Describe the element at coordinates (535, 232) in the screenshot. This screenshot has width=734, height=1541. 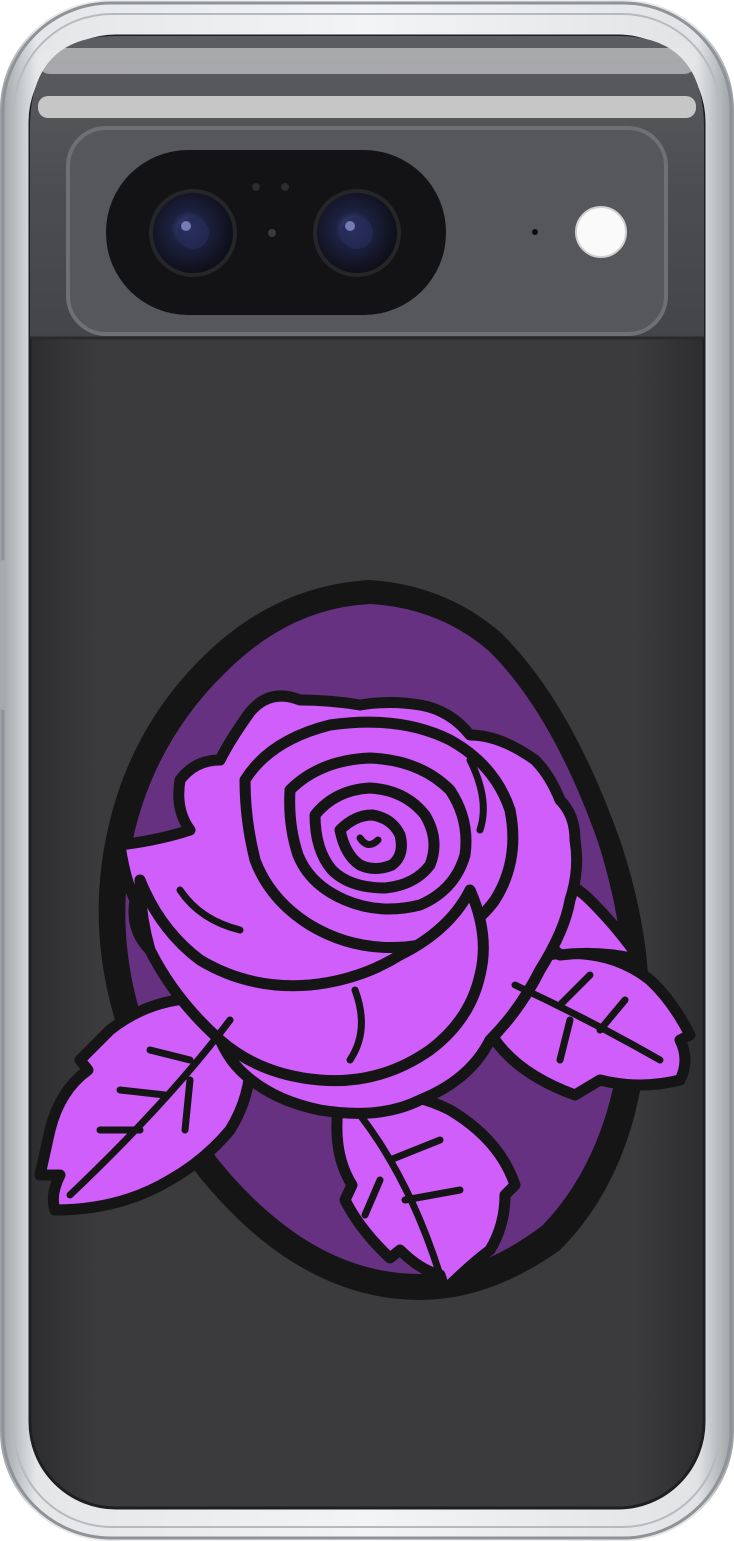
I see `microphone-dot` at that location.